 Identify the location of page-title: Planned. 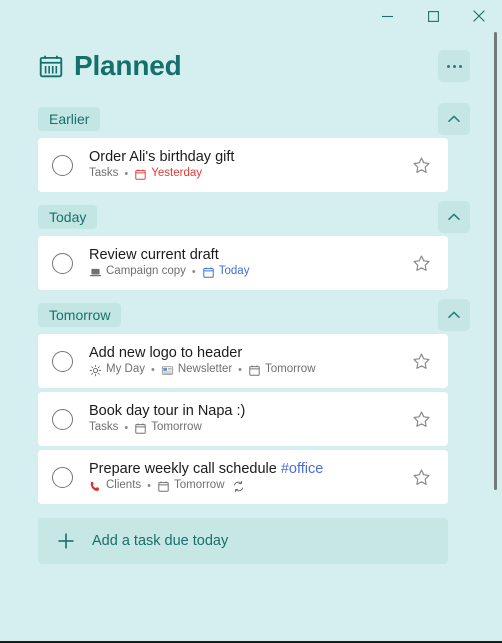
(128, 65).